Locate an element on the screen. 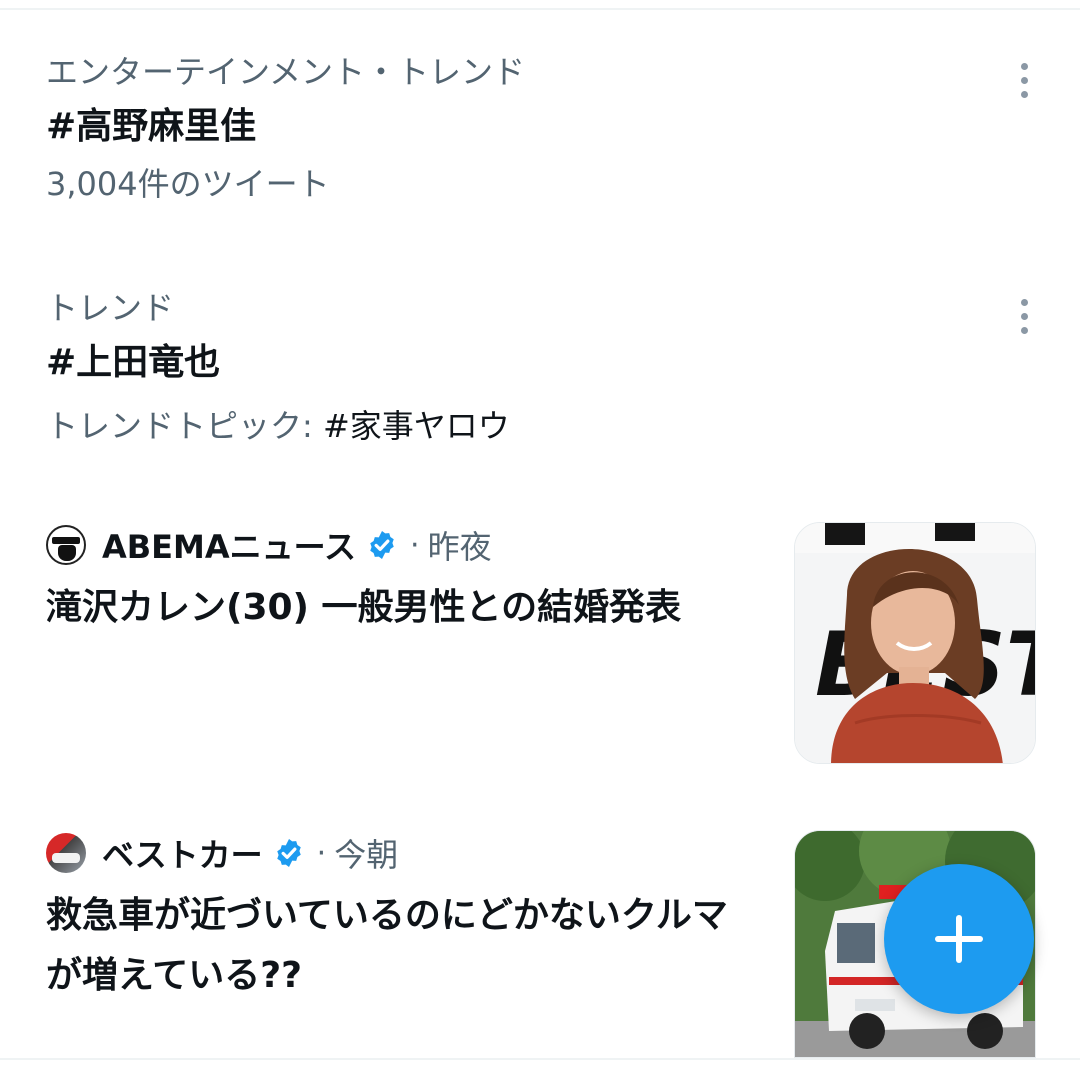 The height and width of the screenshot is (1066, 1080). news-headline: 滝沢カレン(30) 一般男性との結婚発表 is located at coordinates (364, 607).